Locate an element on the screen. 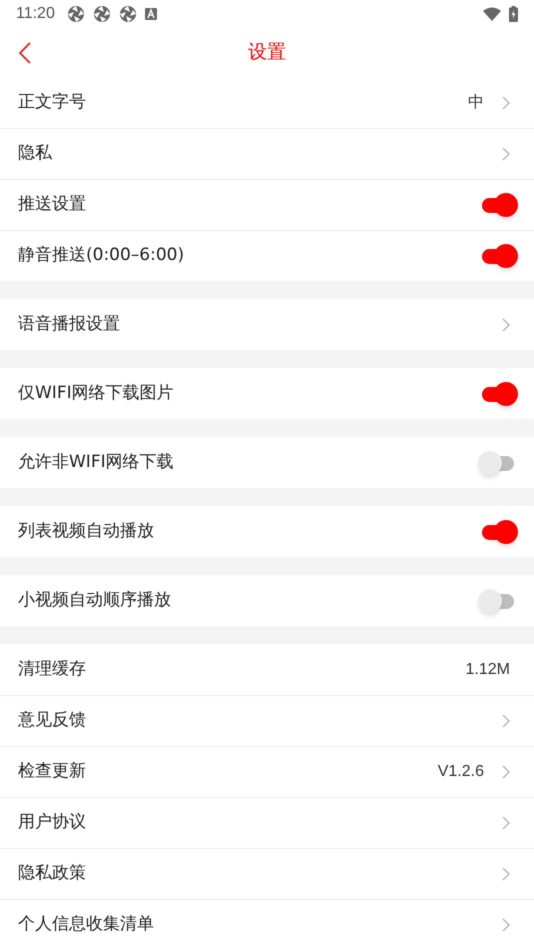 The image size is (534, 950). row-label: 静音推送(0:00–6:00) is located at coordinates (101, 256).